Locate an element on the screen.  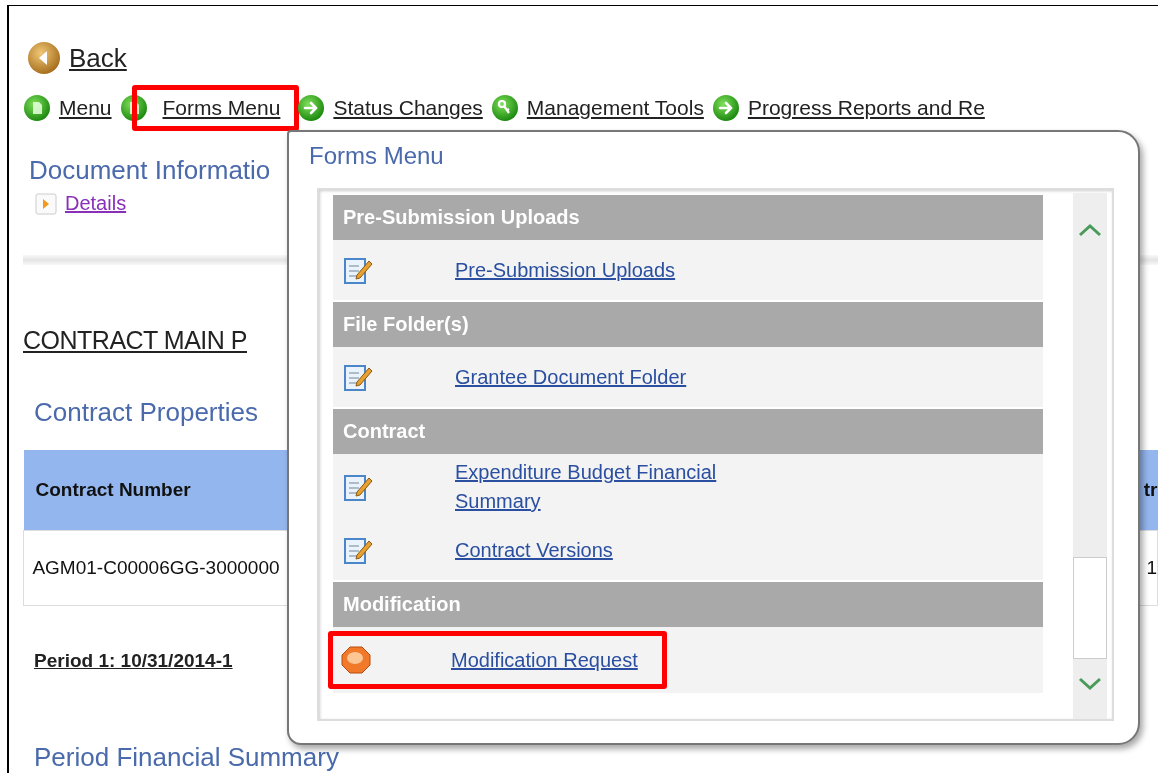
section-title: Document Informatio is located at coordinates (150, 170).